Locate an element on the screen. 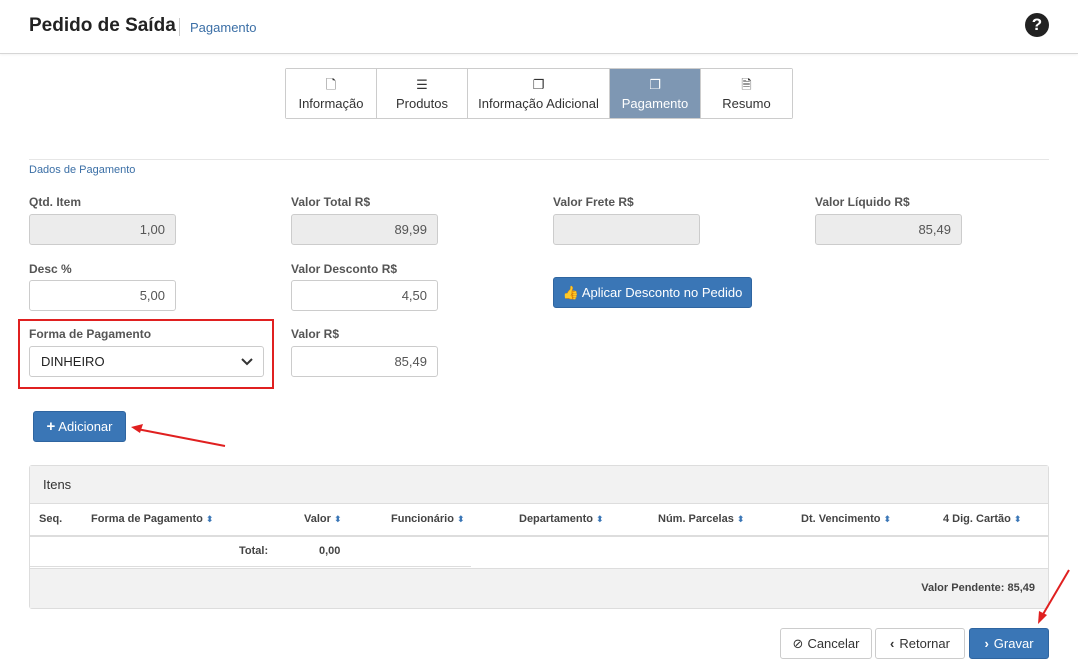 The height and width of the screenshot is (668, 1078). chevron-left-icon: ‹ is located at coordinates (892, 643).